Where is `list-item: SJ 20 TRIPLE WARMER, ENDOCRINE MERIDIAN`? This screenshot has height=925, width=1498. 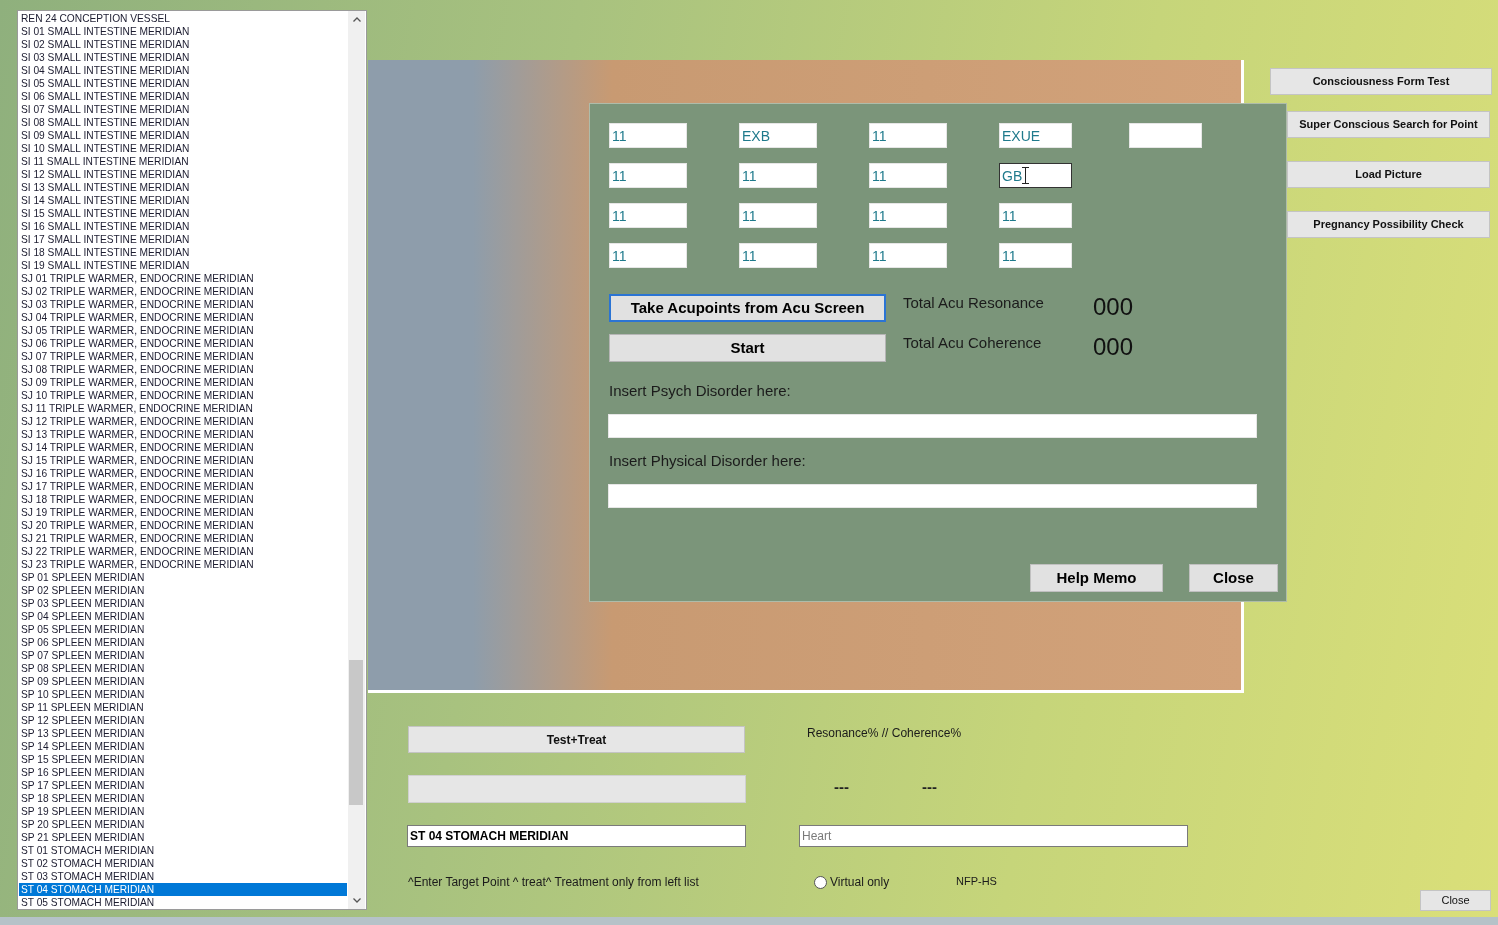 list-item: SJ 20 TRIPLE WARMER, ENDOCRINE MERIDIAN is located at coordinates (183, 525).